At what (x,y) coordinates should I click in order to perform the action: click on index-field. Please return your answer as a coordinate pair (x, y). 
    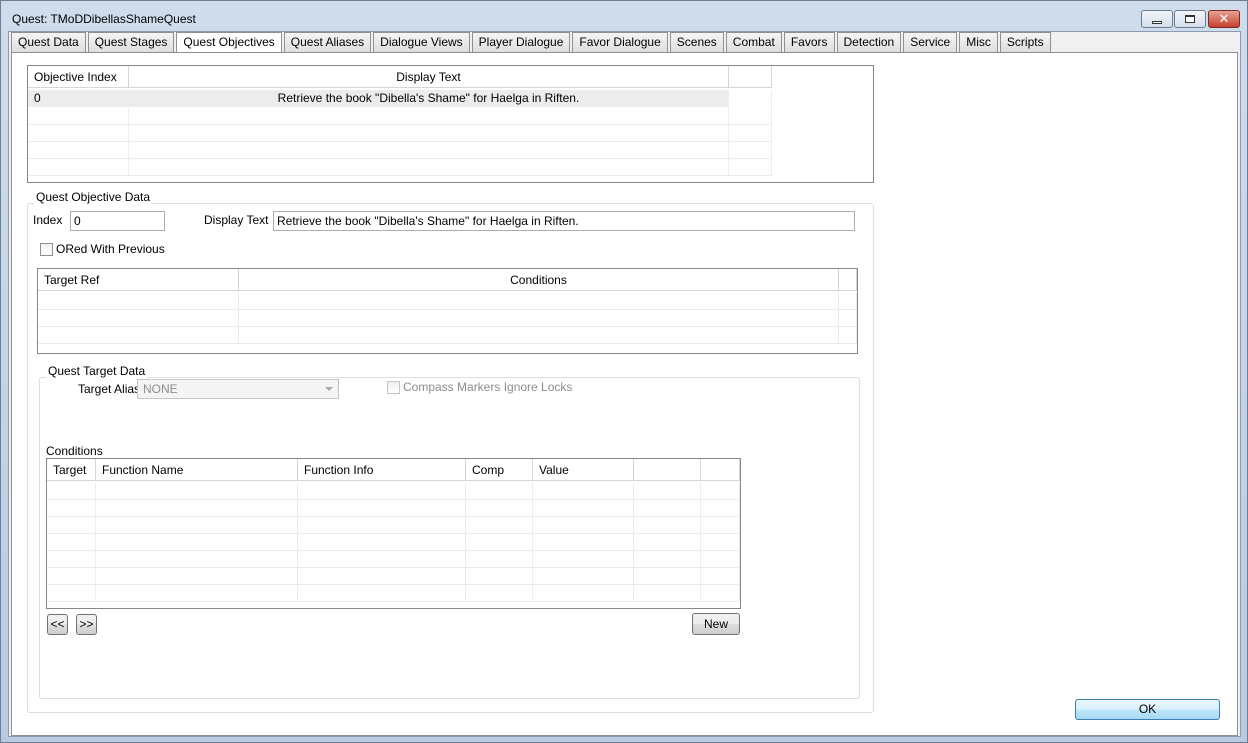
    Looking at the image, I should click on (117, 221).